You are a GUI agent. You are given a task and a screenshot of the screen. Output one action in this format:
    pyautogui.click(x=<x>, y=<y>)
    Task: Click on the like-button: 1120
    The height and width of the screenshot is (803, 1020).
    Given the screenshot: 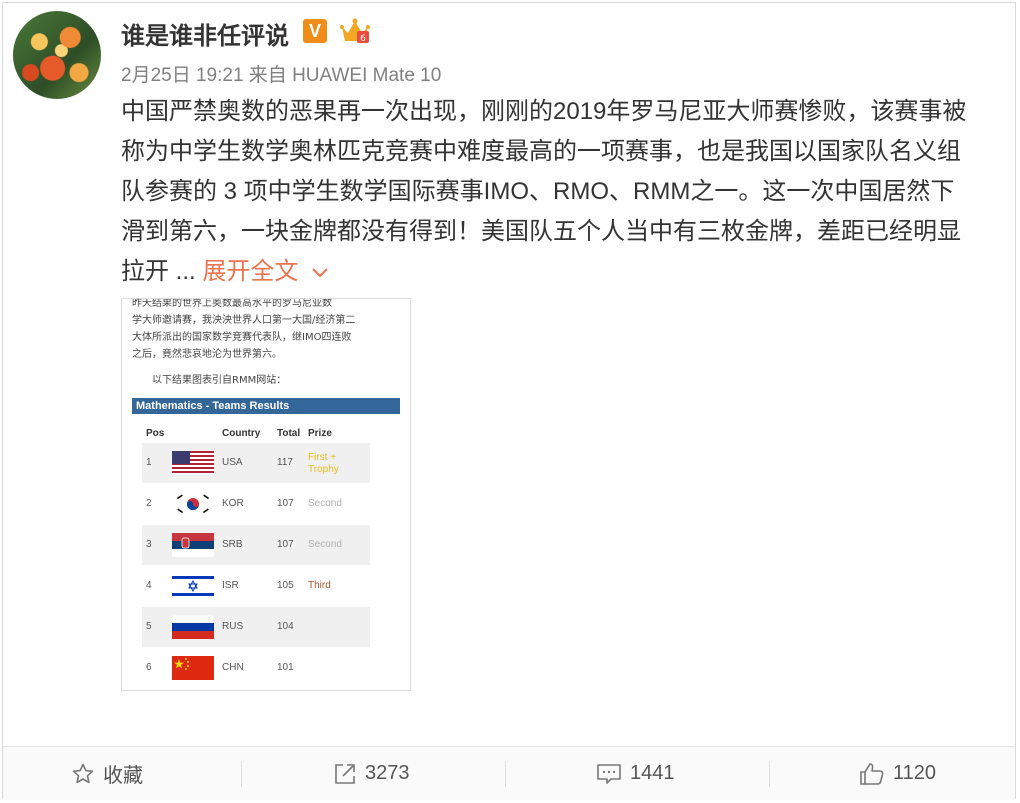 What is the action you would take?
    pyautogui.click(x=897, y=773)
    